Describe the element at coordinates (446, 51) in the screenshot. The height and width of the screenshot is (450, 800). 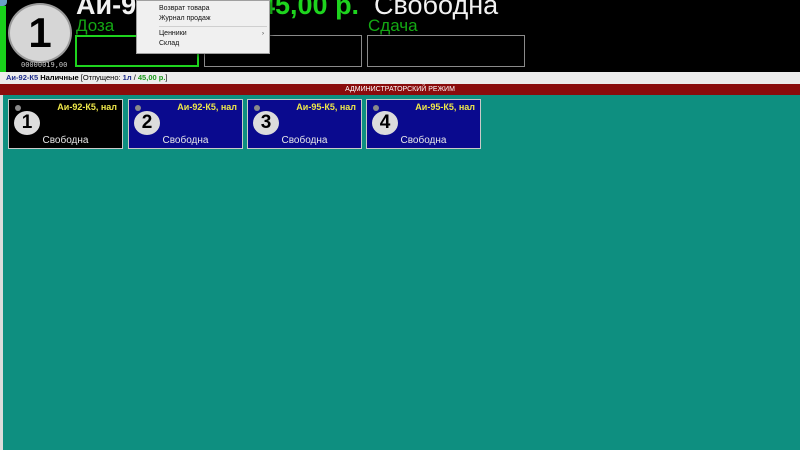
I see `change-field` at that location.